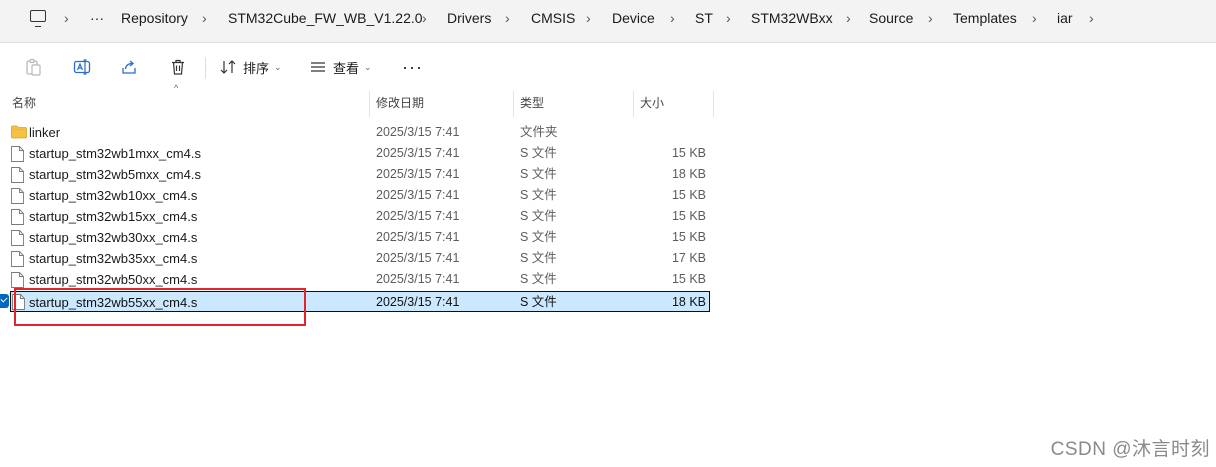  What do you see at coordinates (346, 68) in the screenshot?
I see `view-label: 查看` at bounding box center [346, 68].